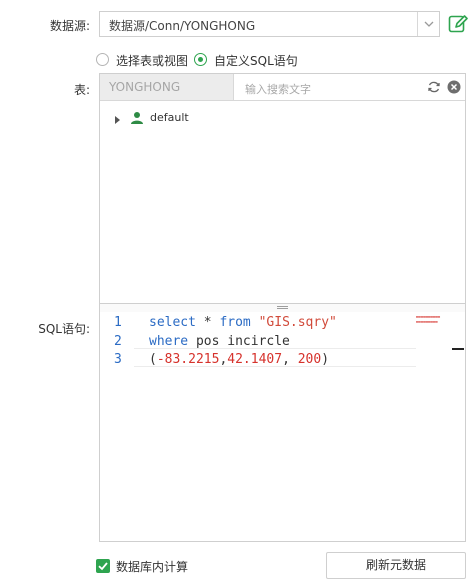 The height and width of the screenshot is (585, 476). What do you see at coordinates (428, 319) in the screenshot?
I see `minimap: ▬▬▬▬▬▬▬▬▬▬ ▬▬▬▬▬▬▬▬▬` at bounding box center [428, 319].